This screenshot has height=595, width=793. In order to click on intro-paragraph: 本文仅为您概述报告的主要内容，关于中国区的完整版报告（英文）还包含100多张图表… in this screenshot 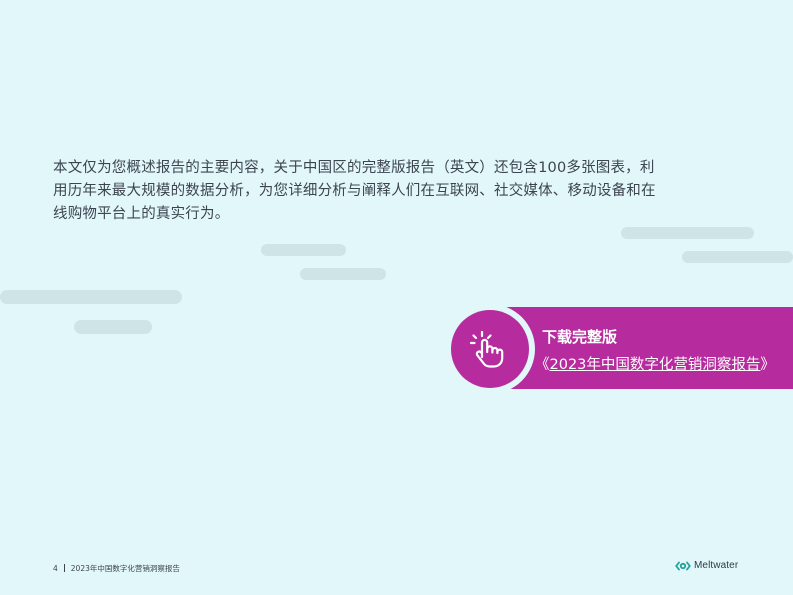, I will do `click(354, 191)`.